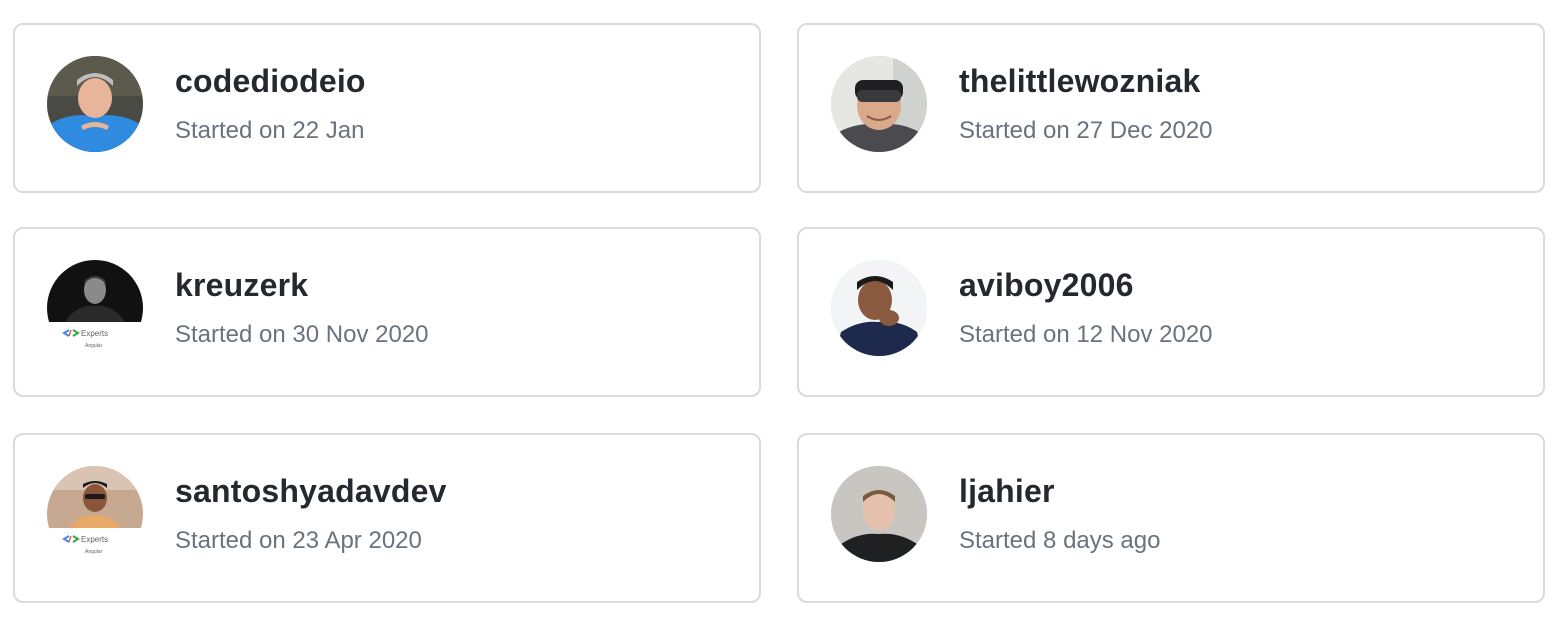 Image resolution: width=1566 pixels, height=624 pixels. What do you see at coordinates (1079, 81) in the screenshot?
I see `username: thelittlewozniak` at bounding box center [1079, 81].